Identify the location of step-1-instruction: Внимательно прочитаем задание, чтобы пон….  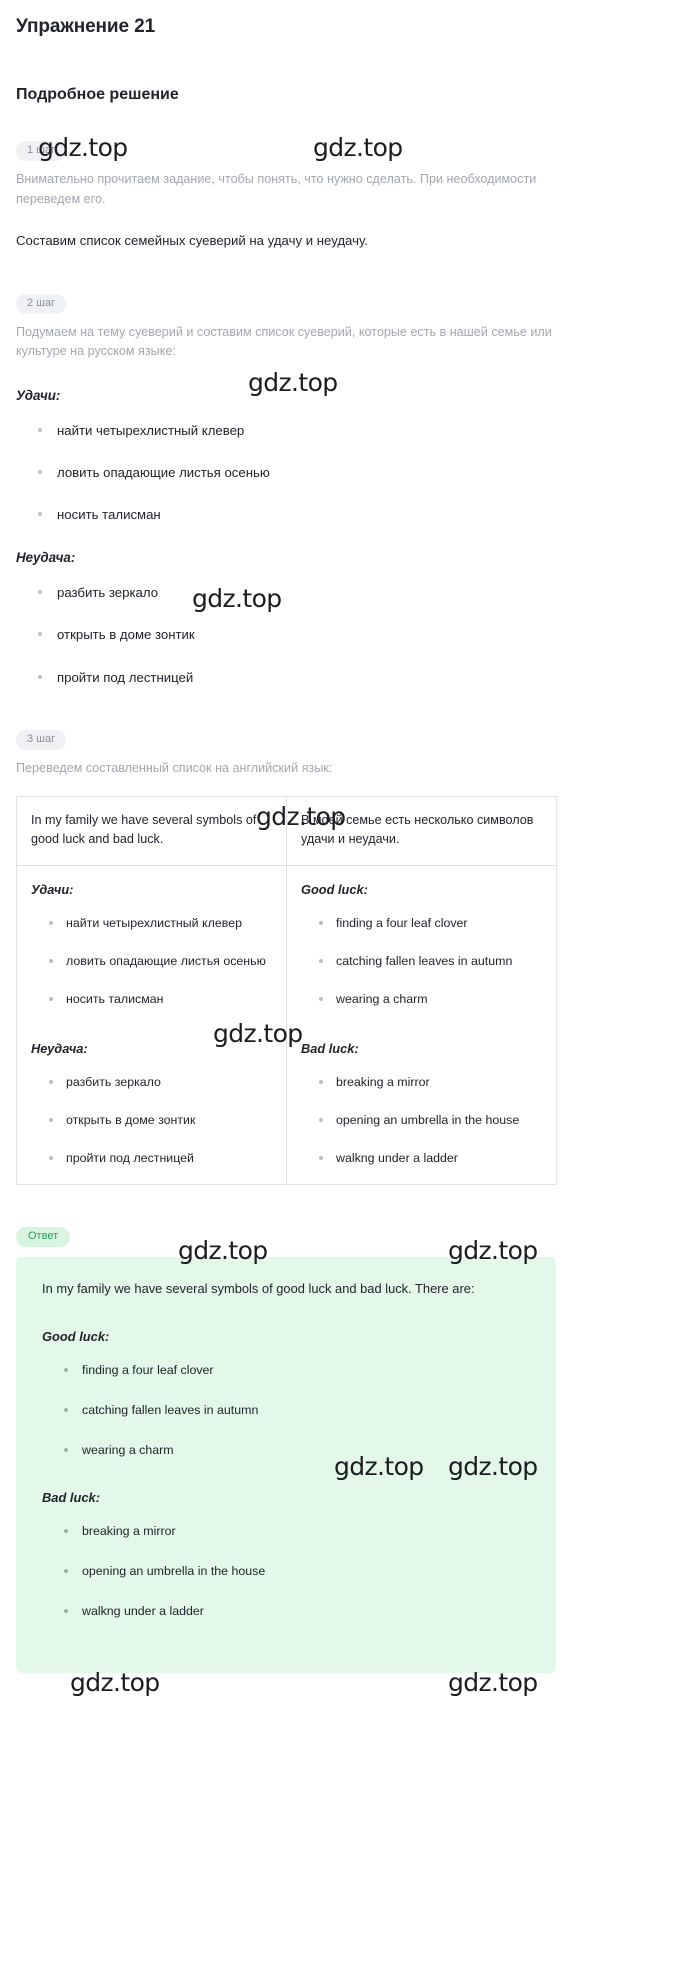
(276, 189).